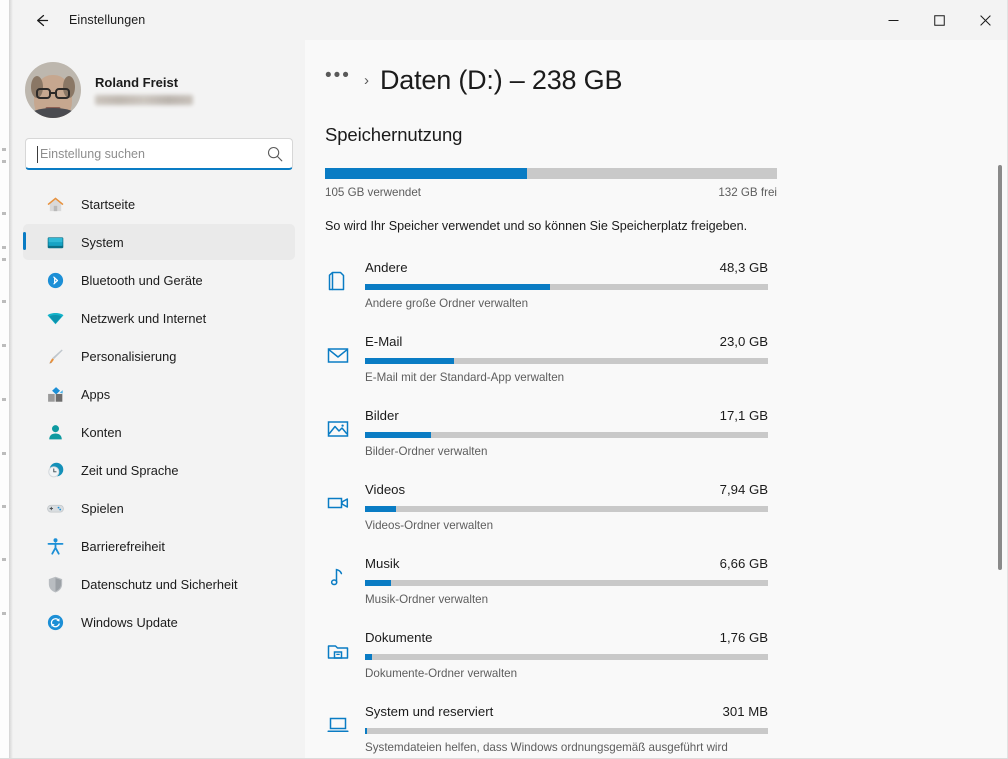  I want to click on storage-category-size: 48,3 GB, so click(743, 268).